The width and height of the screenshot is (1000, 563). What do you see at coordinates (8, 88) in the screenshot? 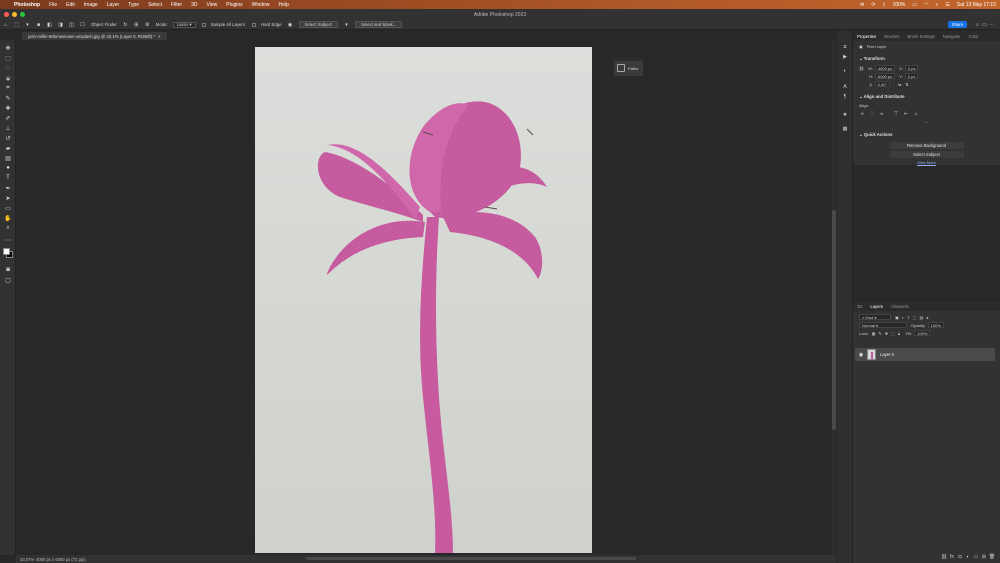
I see `crop-tool-icon: ⌗` at bounding box center [8, 88].